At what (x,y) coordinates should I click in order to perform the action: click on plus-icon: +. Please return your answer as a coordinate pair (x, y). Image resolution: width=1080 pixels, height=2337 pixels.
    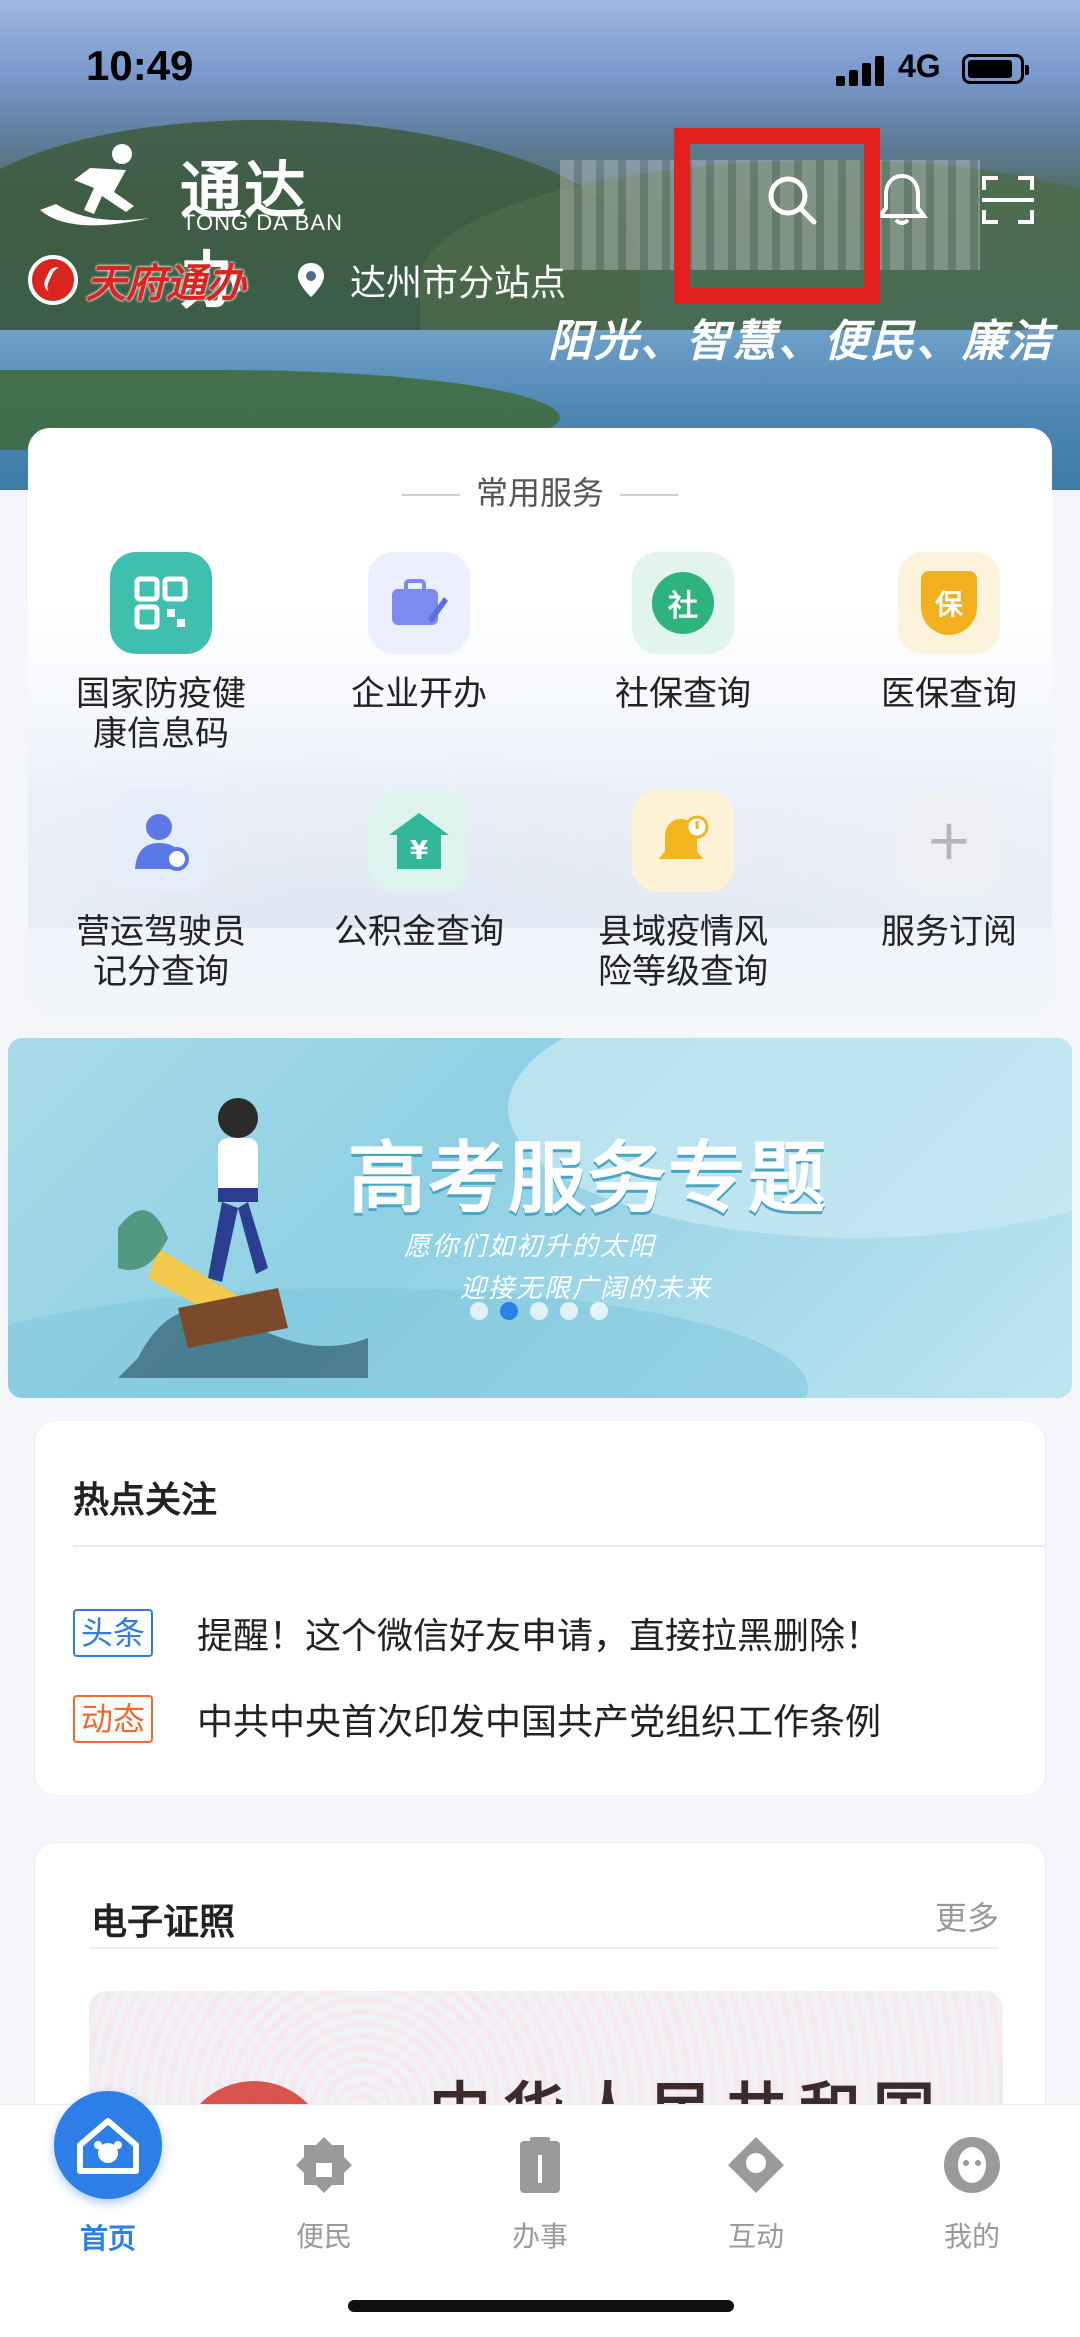
    Looking at the image, I should click on (949, 841).